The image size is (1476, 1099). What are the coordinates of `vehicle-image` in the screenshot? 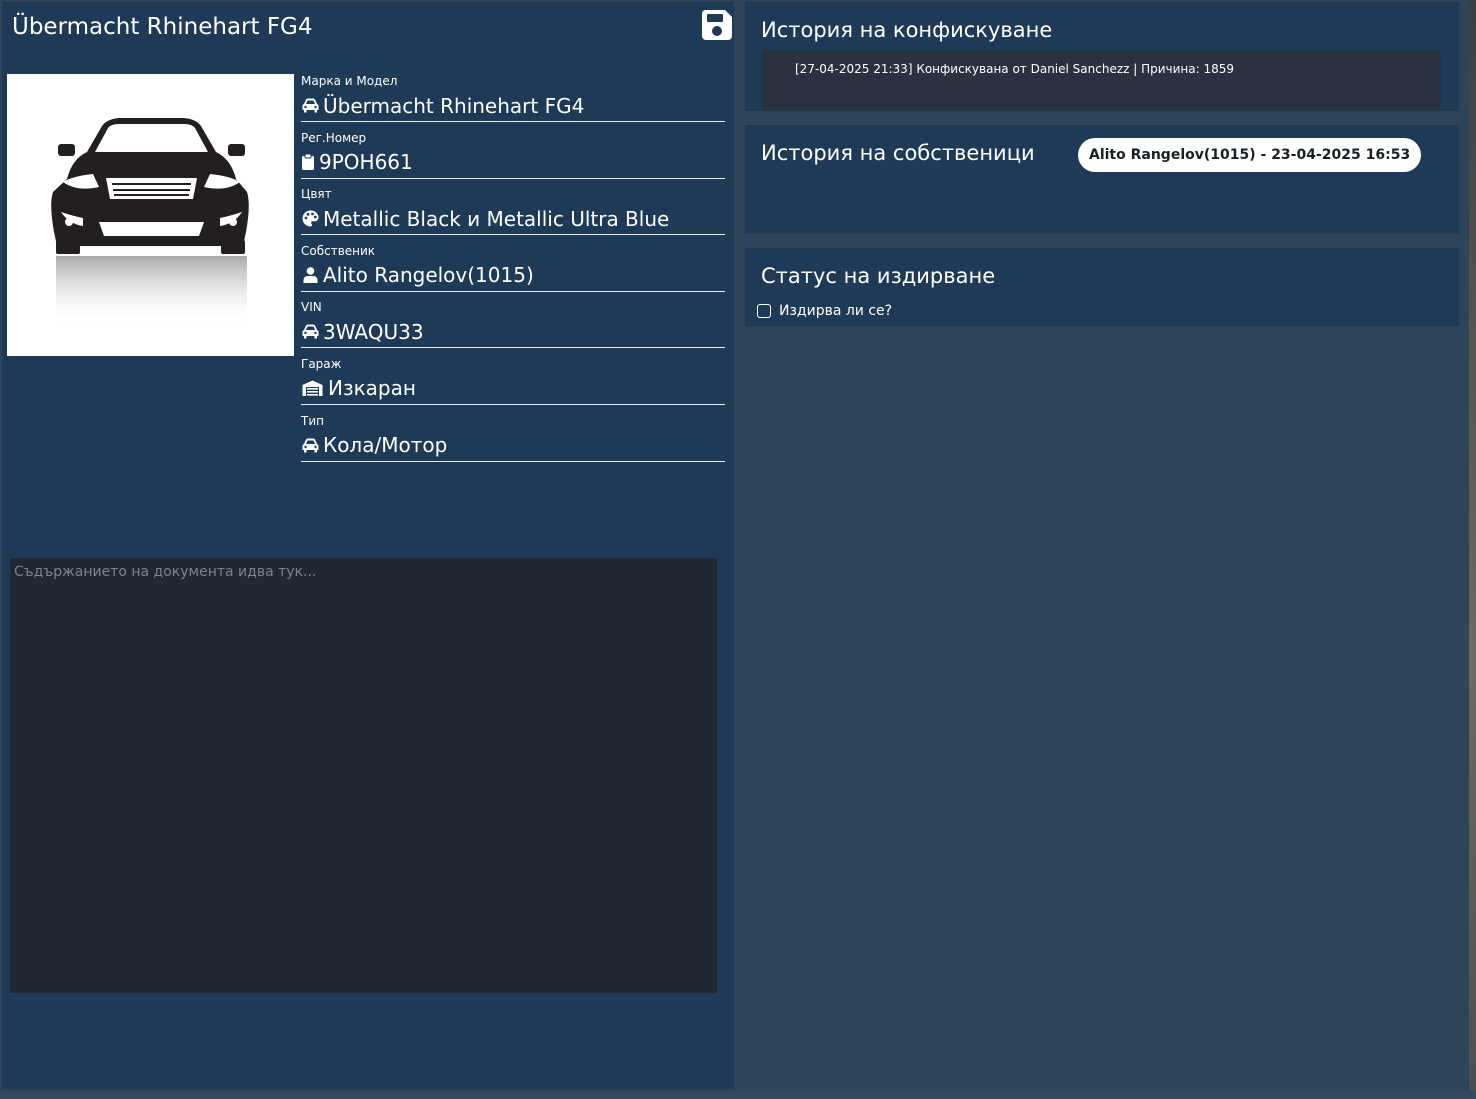 It's located at (150, 215).